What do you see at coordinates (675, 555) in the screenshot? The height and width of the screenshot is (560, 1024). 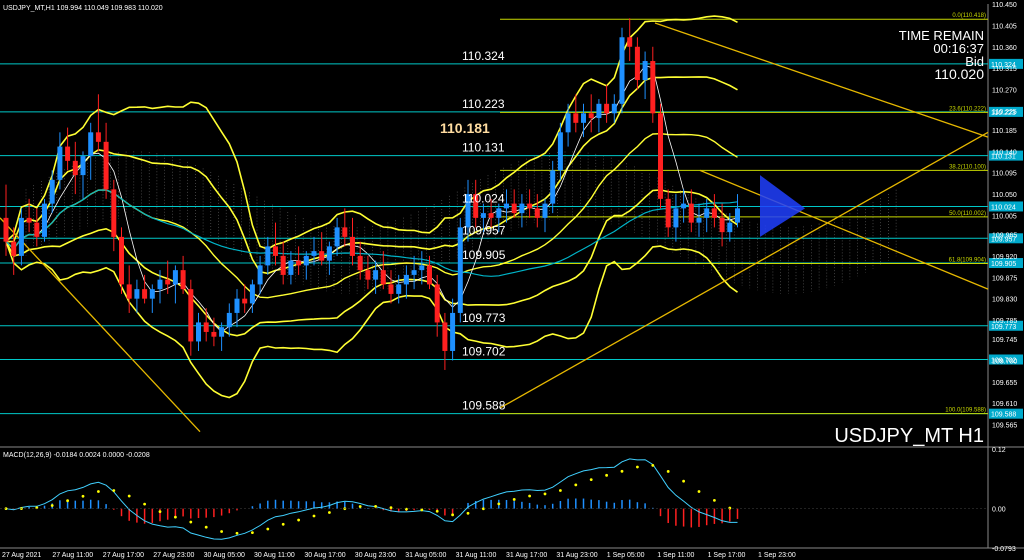 I see `time-tick-label: 1 Sep 11:00` at bounding box center [675, 555].